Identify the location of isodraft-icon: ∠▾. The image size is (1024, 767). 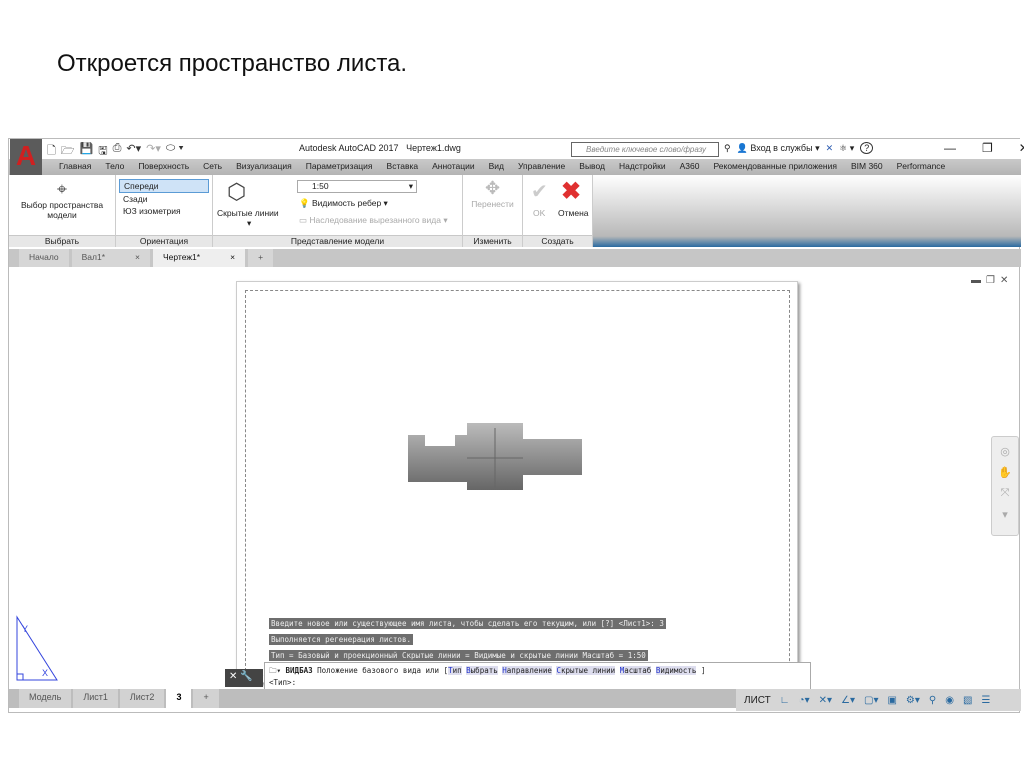
(848, 700).